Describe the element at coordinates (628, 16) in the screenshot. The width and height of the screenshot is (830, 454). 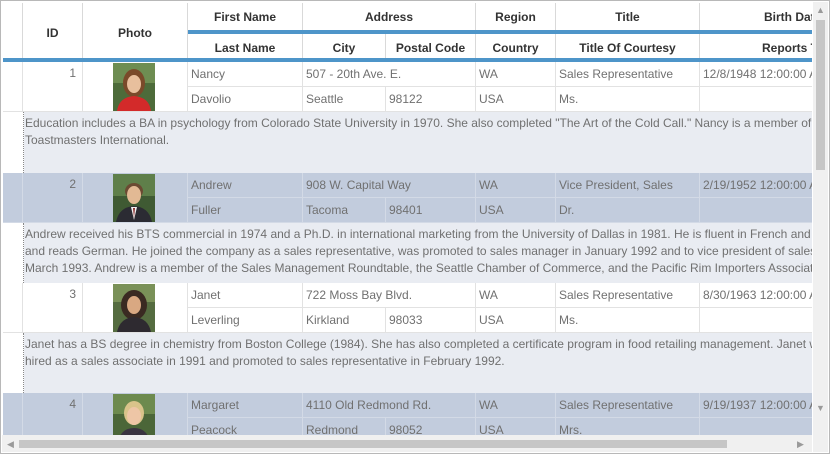
I see `column-header-title: Title` at that location.